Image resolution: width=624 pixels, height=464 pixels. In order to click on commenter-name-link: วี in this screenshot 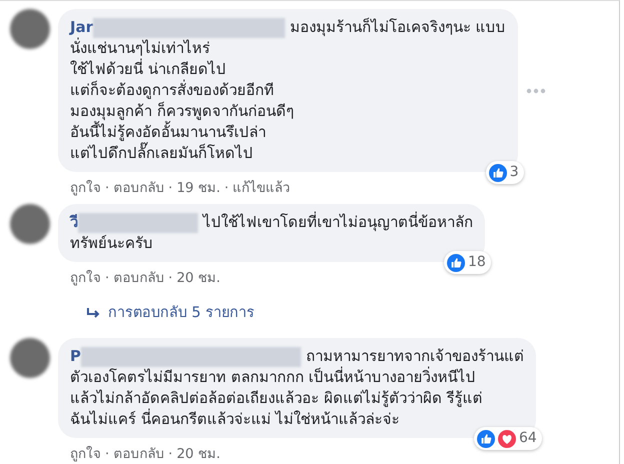, I will do `click(74, 222)`.